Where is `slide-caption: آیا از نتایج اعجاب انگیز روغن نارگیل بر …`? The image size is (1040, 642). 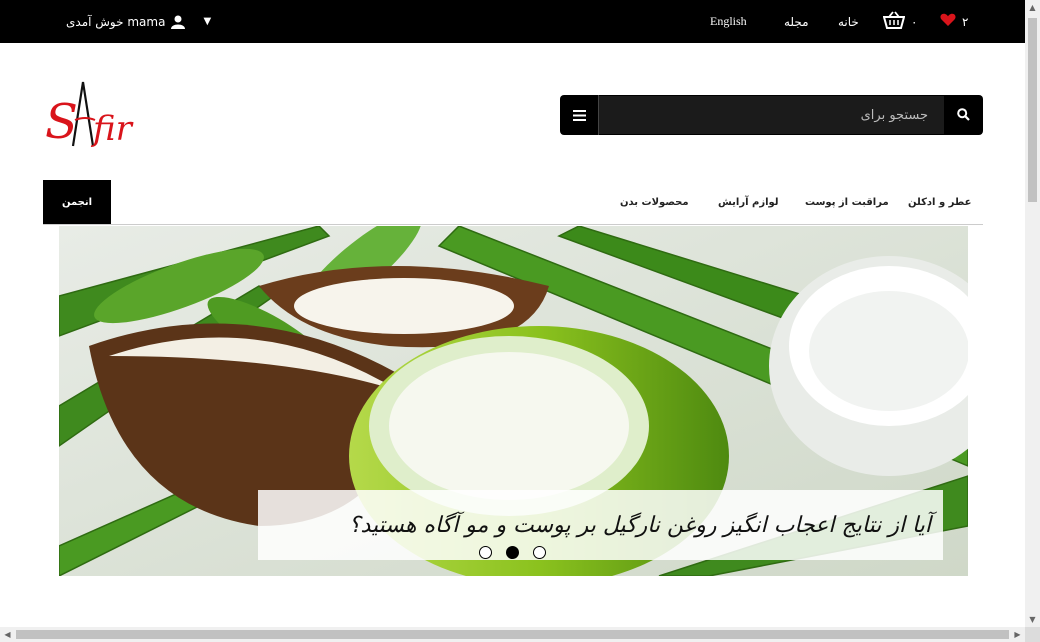 slide-caption: آیا از نتایج اعجاب انگیز روغن نارگیل بر … is located at coordinates (600, 525).